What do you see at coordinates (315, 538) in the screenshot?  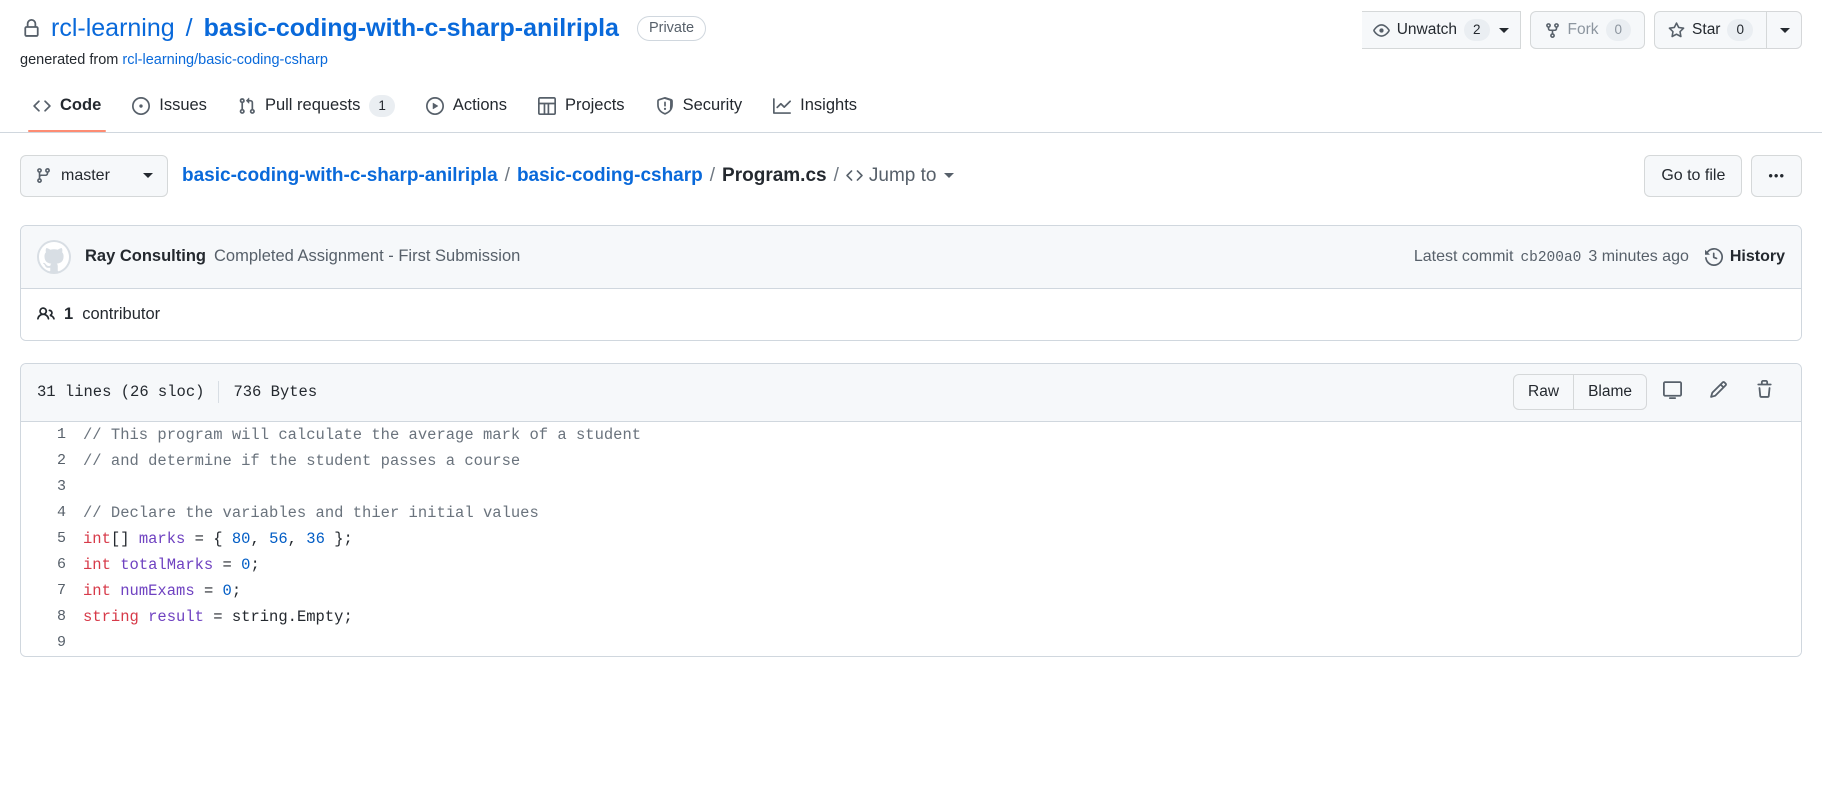 I see `code-token: 36` at bounding box center [315, 538].